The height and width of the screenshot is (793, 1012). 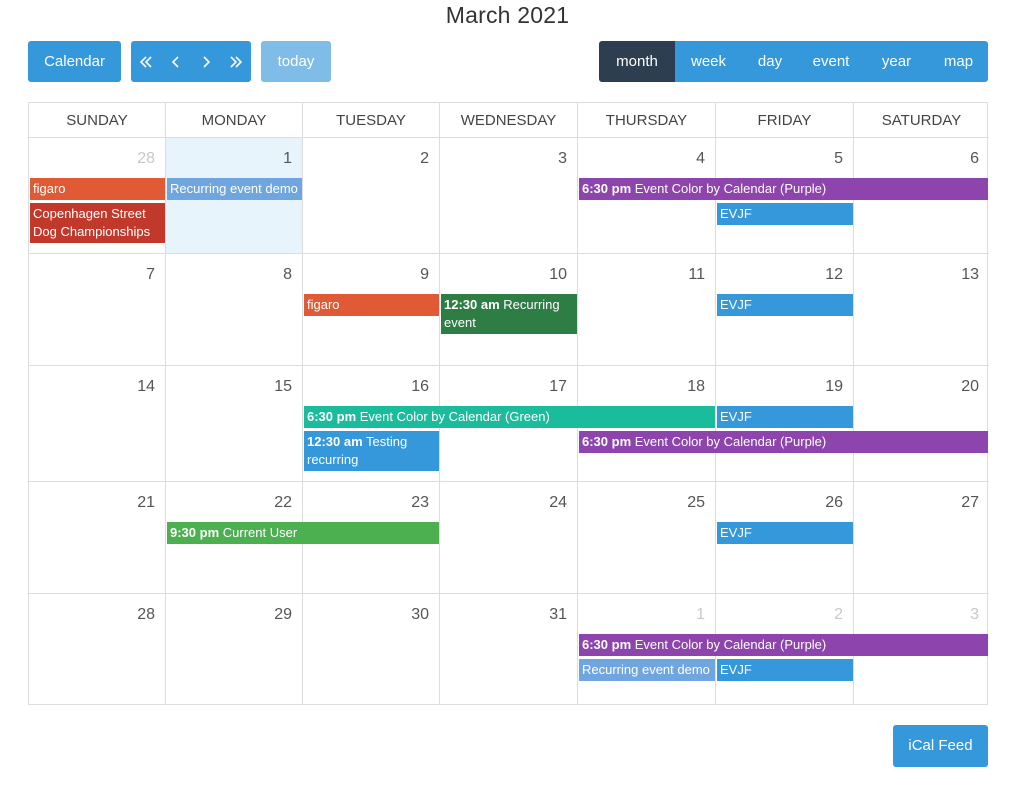 What do you see at coordinates (834, 275) in the screenshot?
I see `day-number: 12` at bounding box center [834, 275].